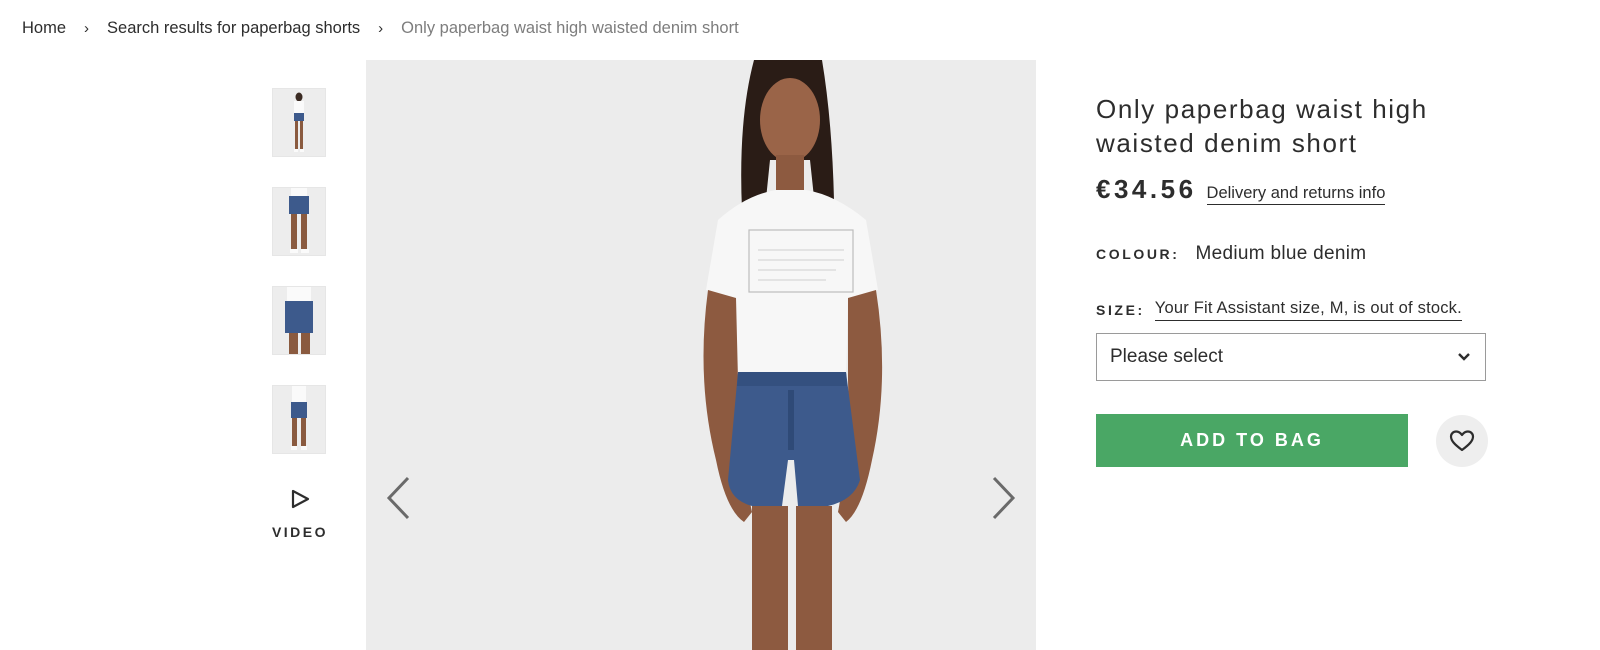 This screenshot has width=1600, height=650. I want to click on save-for-later-button, so click(1462, 440).